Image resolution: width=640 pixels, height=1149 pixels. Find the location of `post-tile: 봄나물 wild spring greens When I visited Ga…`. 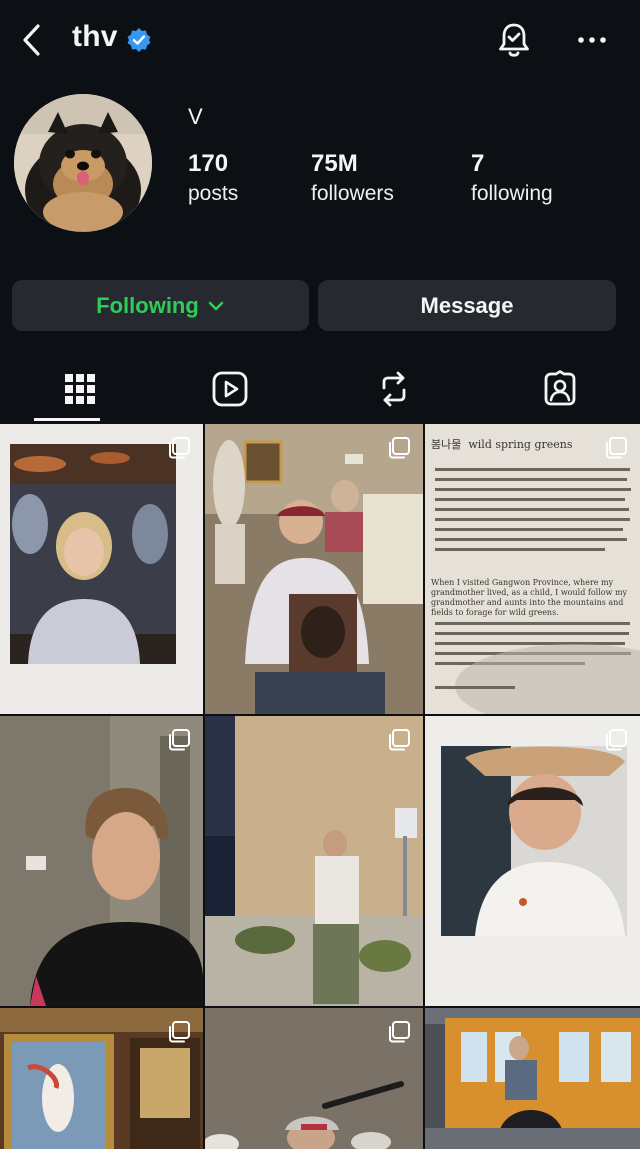

post-tile: 봄나물 wild spring greens When I visited Ga… is located at coordinates (532, 569).